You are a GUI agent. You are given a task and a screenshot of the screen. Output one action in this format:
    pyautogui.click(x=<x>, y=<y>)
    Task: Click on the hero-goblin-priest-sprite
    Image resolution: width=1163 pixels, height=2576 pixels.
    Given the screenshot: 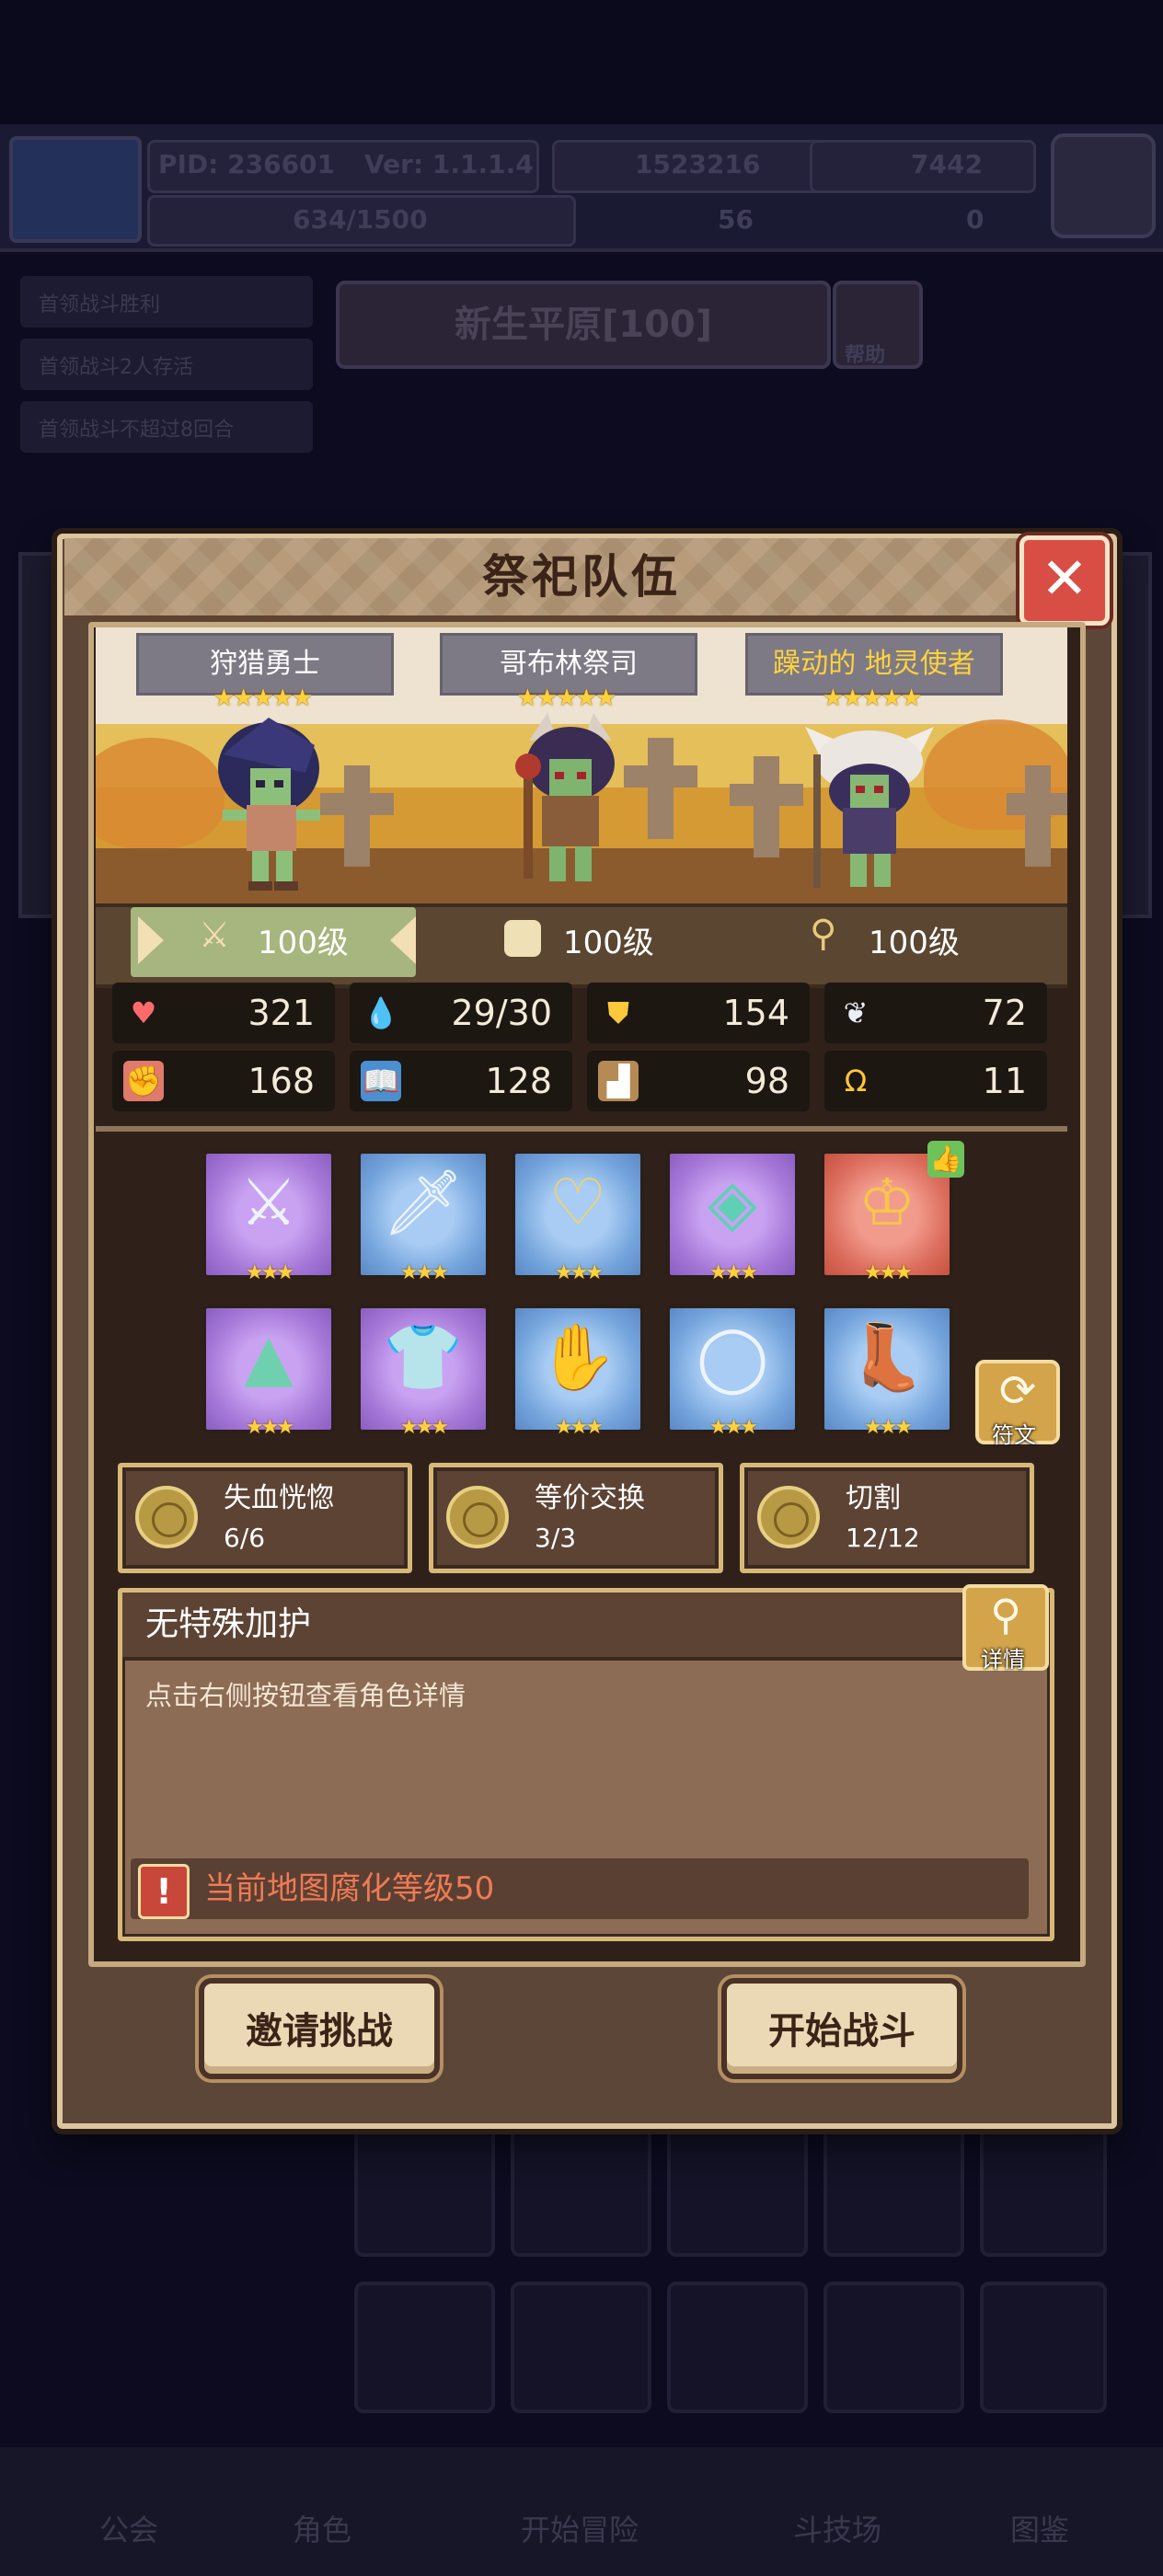 What is the action you would take?
    pyautogui.click(x=570, y=800)
    